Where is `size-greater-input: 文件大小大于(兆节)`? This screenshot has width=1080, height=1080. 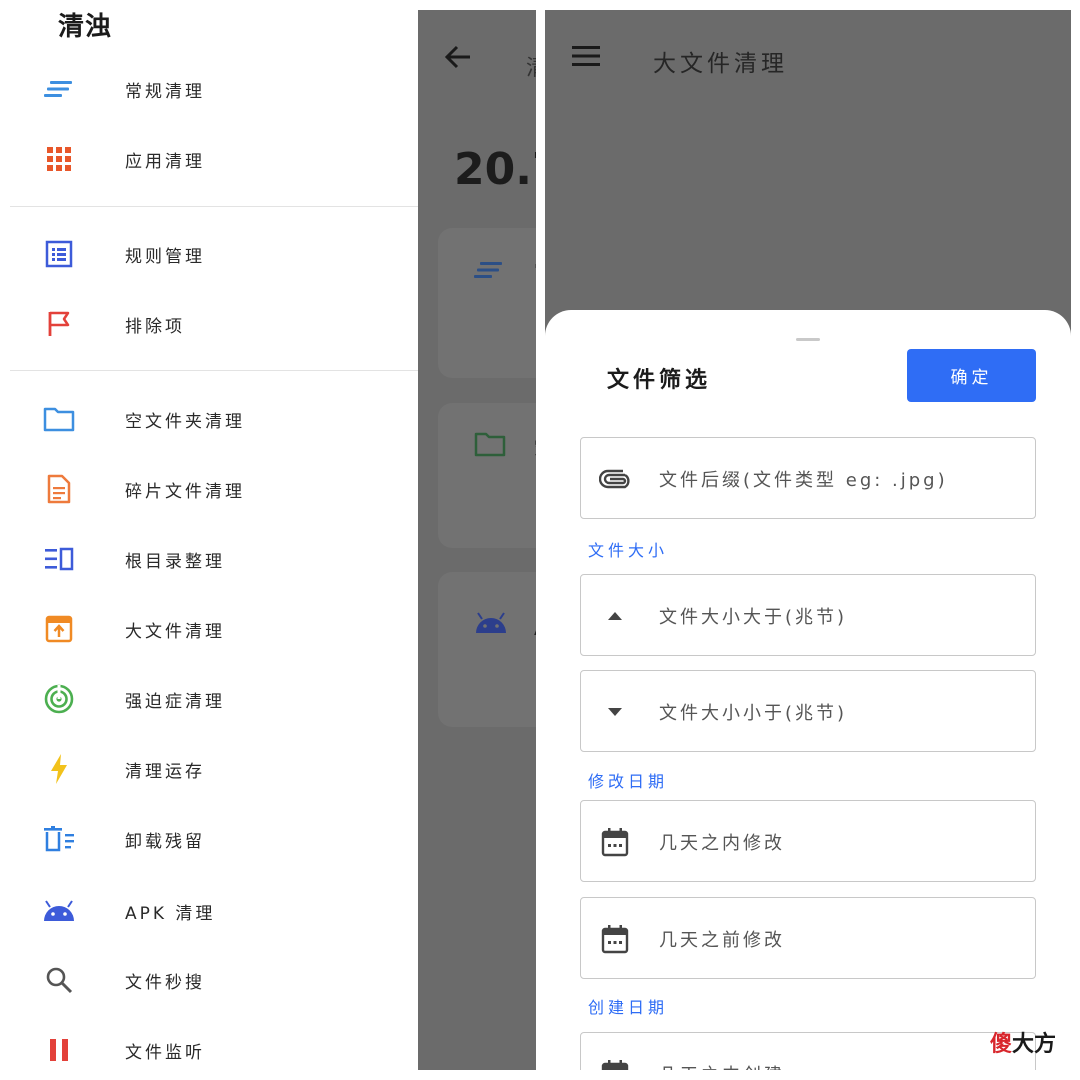 size-greater-input: 文件大小大于(兆节) is located at coordinates (808, 615).